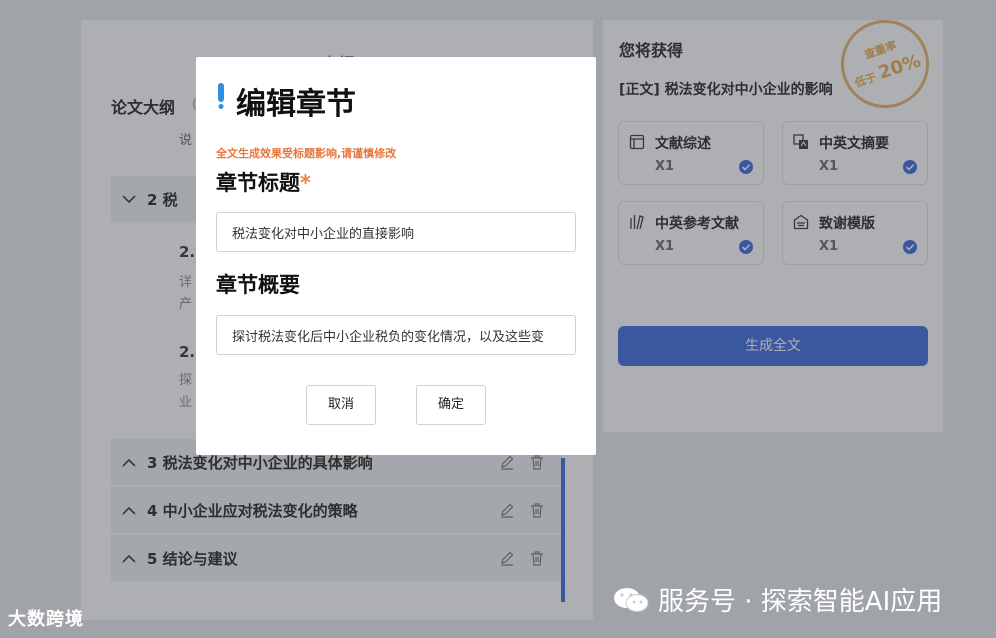 The height and width of the screenshot is (638, 996). I want to click on wechat-icon, so click(631, 600).